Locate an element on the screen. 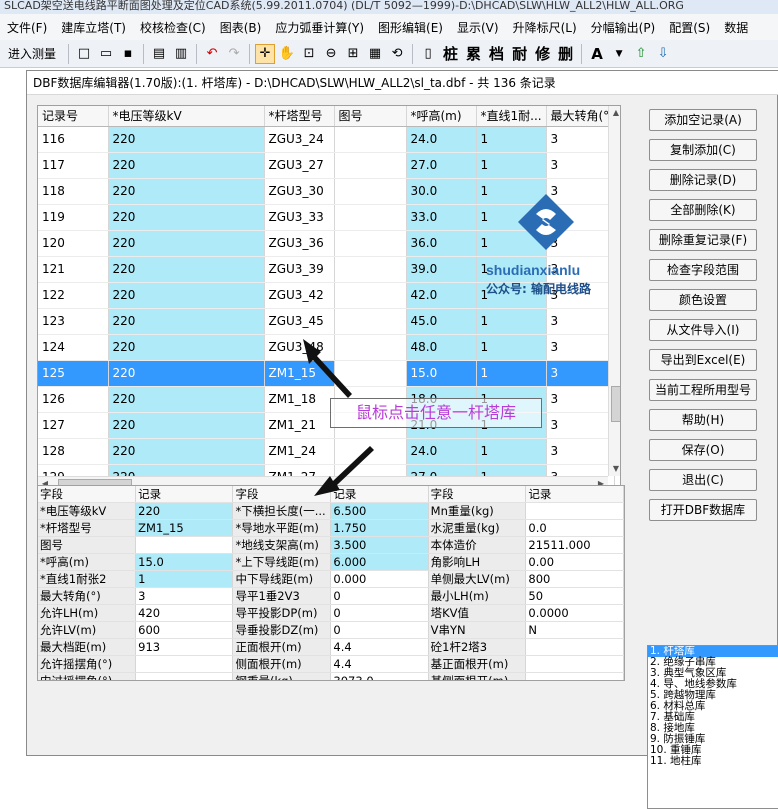 The height and width of the screenshot is (809, 778). table-cell: 122 is located at coordinates (73, 295).